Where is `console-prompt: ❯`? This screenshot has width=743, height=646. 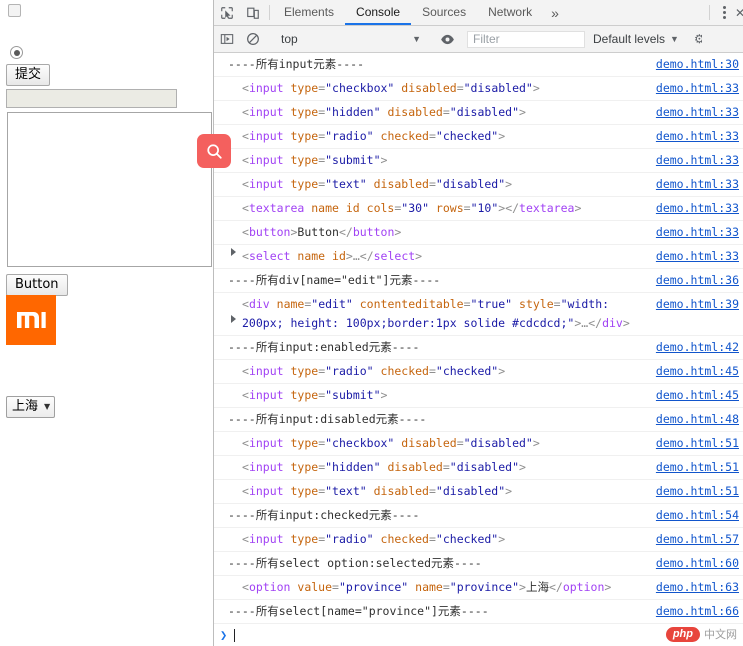
console-prompt: ❯ is located at coordinates (478, 635).